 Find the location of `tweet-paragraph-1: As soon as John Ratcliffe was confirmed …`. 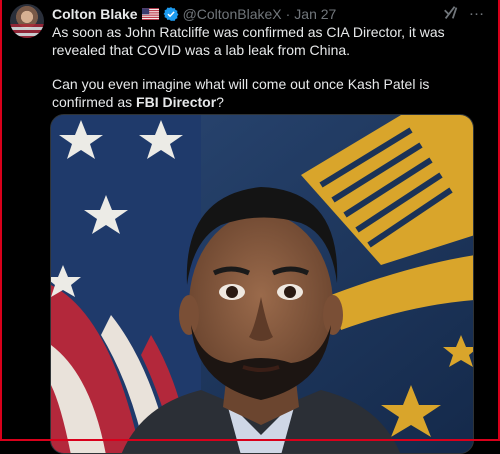

tweet-paragraph-1: As soon as John Ratcliffe was confirmed … is located at coordinates (248, 41).